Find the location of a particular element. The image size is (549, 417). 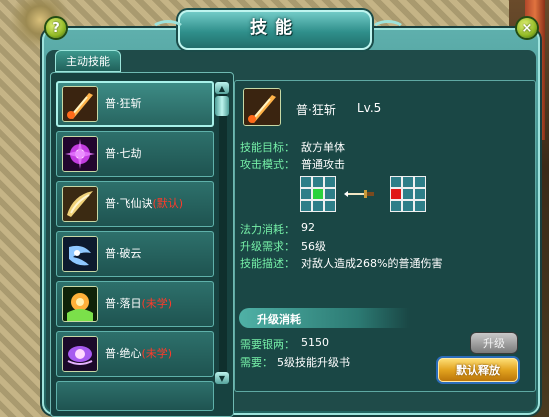

skill-list-item: 普·飞仙诀(默认) is located at coordinates (135, 204).